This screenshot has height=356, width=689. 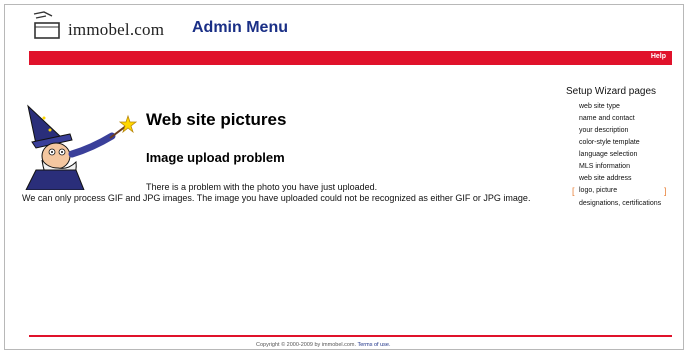 What do you see at coordinates (665, 191) in the screenshot?
I see `current-marker-right-icon: ]` at bounding box center [665, 191].